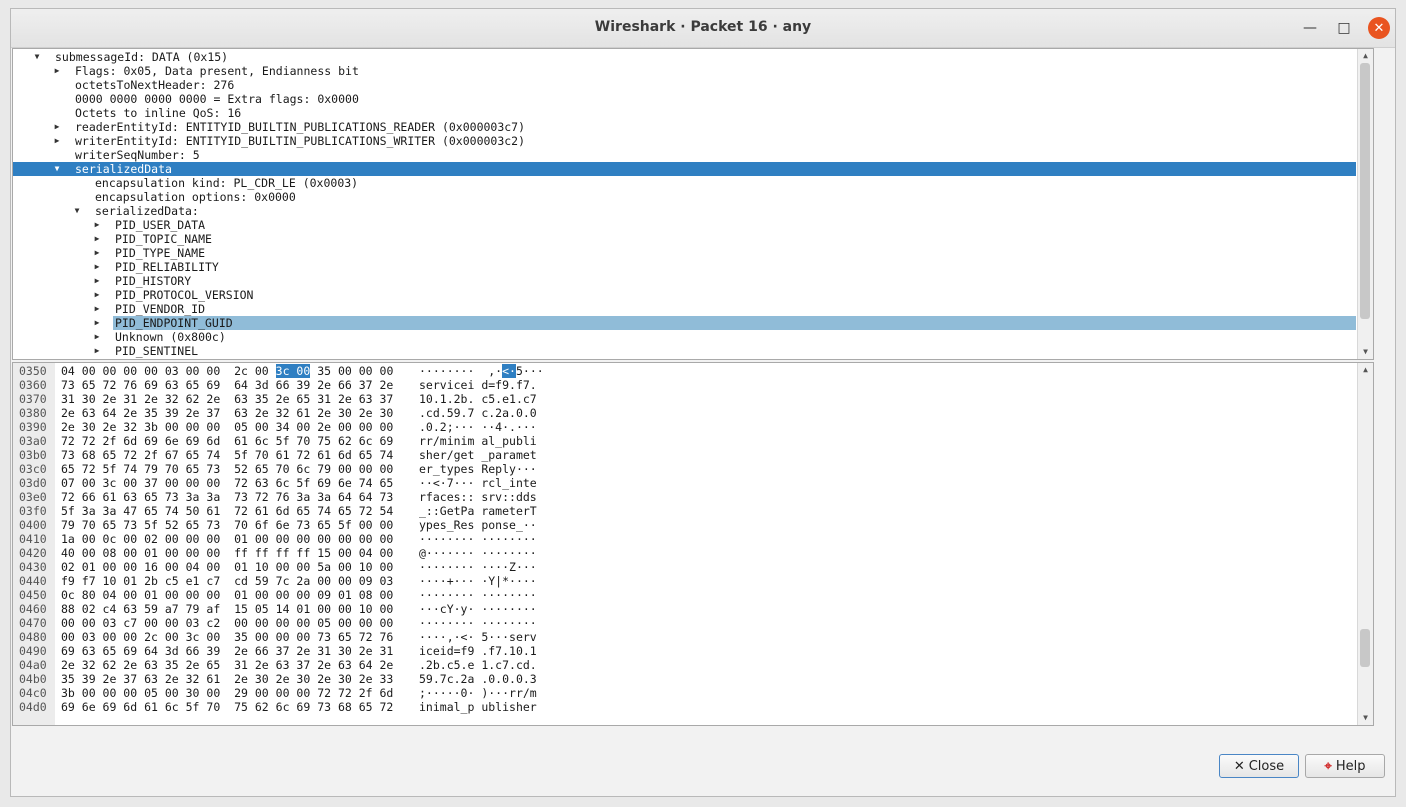  I want to click on close-button: ✕ Close, so click(1259, 766).